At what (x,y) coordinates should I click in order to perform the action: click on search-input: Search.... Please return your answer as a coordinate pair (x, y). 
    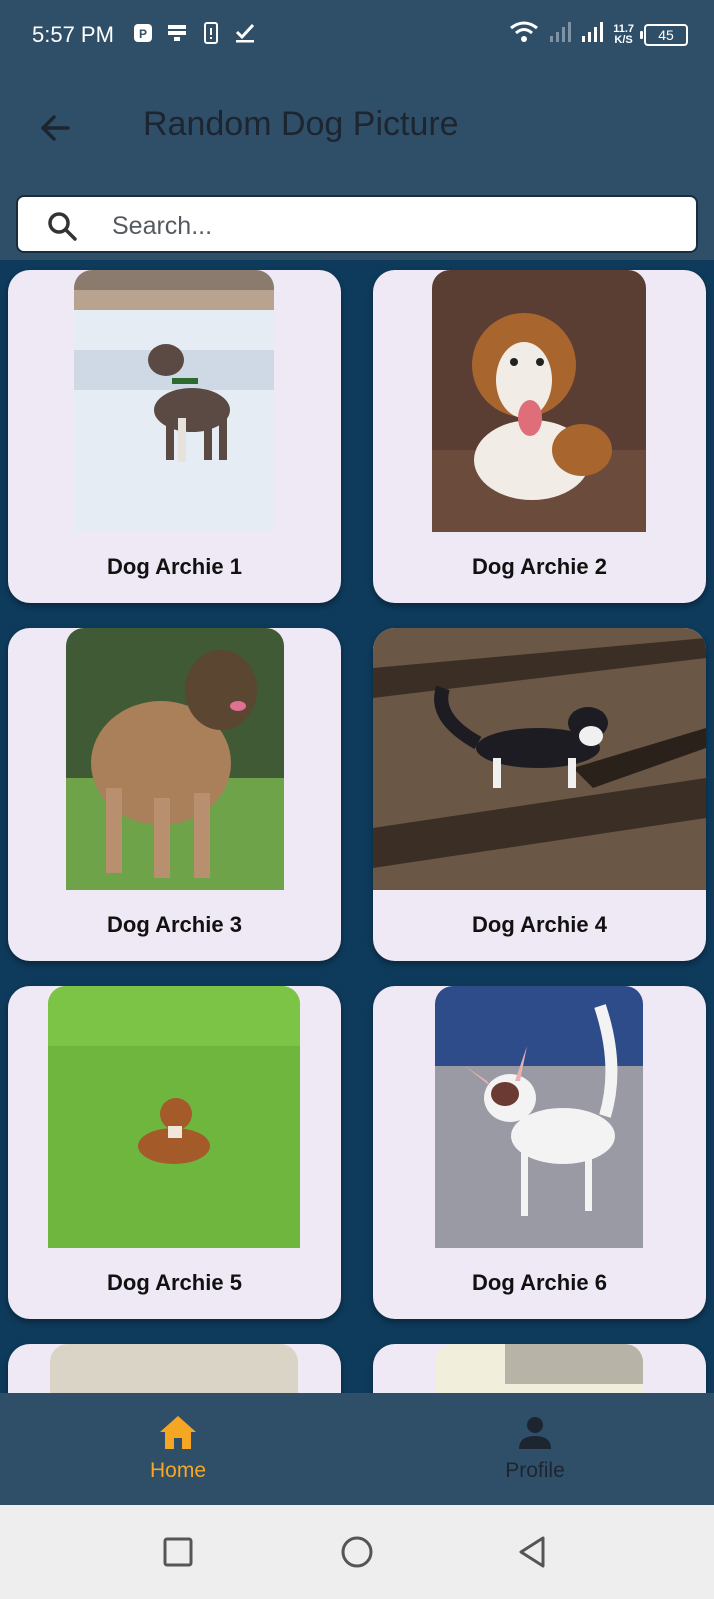
    Looking at the image, I should click on (357, 224).